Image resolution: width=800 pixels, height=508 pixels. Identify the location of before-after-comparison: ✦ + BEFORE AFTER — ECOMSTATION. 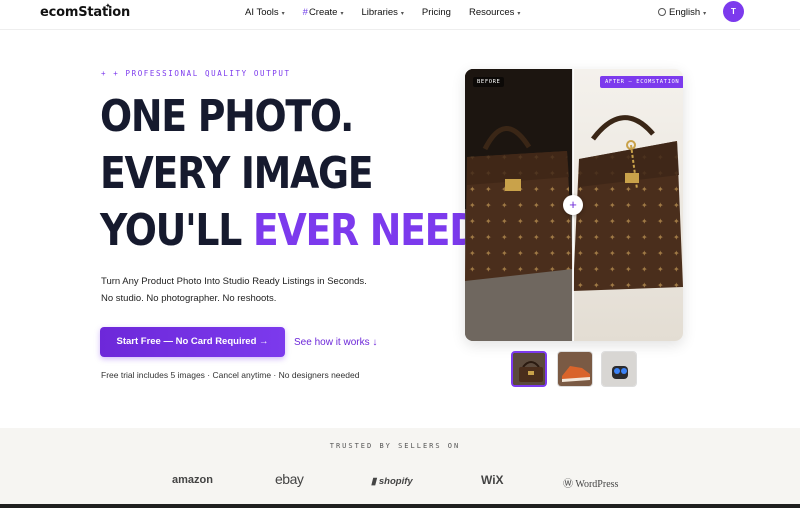
(574, 205).